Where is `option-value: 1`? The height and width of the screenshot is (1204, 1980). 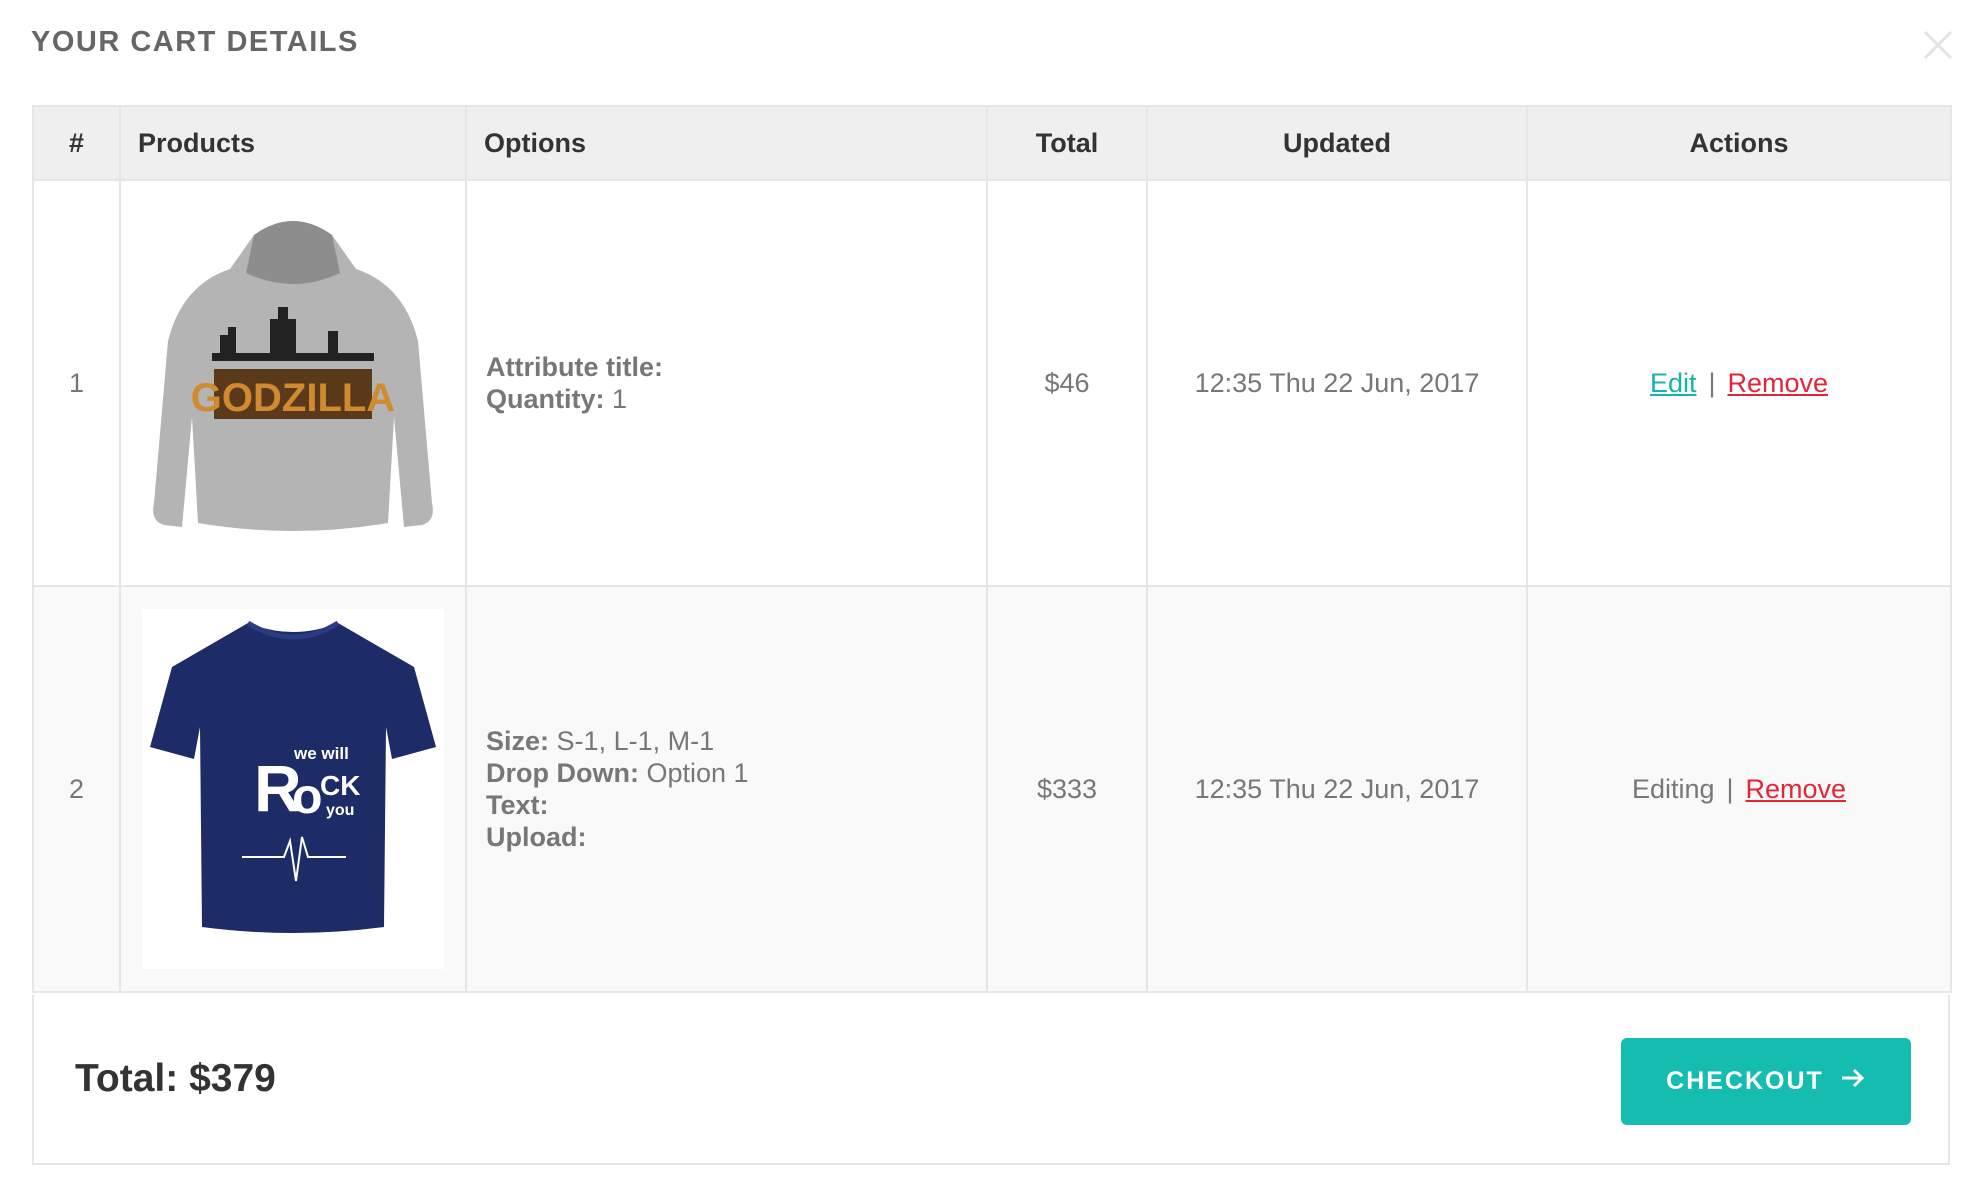 option-value: 1 is located at coordinates (620, 399).